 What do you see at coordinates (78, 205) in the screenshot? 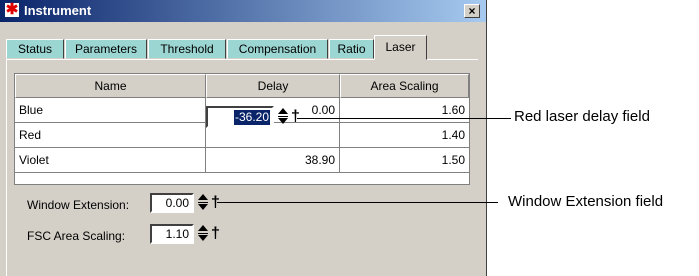
I see `window-extension-label: Window Extension:` at bounding box center [78, 205].